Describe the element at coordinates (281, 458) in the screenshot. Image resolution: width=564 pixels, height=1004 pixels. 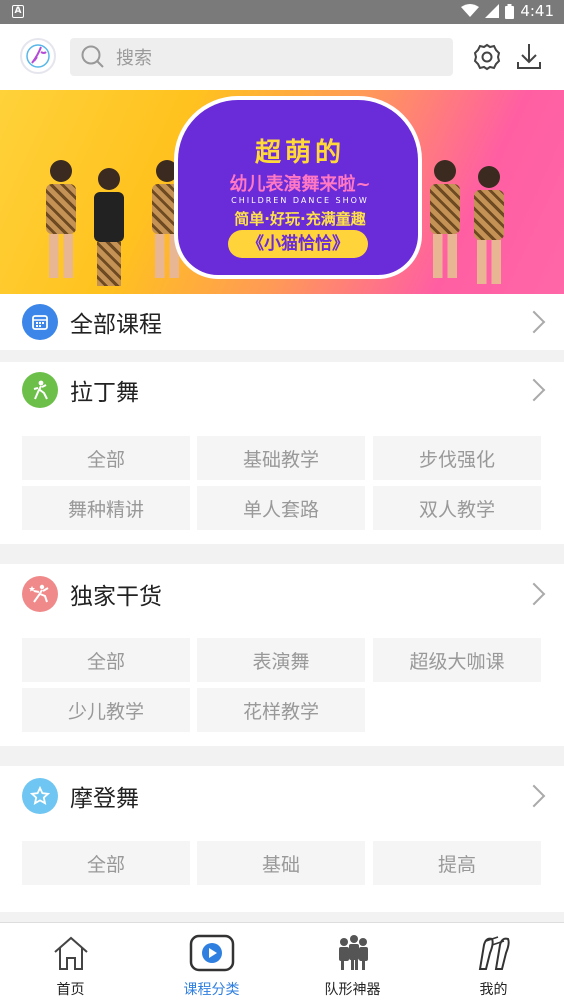
I see `chip-basic-teaching: 基础教学` at that location.